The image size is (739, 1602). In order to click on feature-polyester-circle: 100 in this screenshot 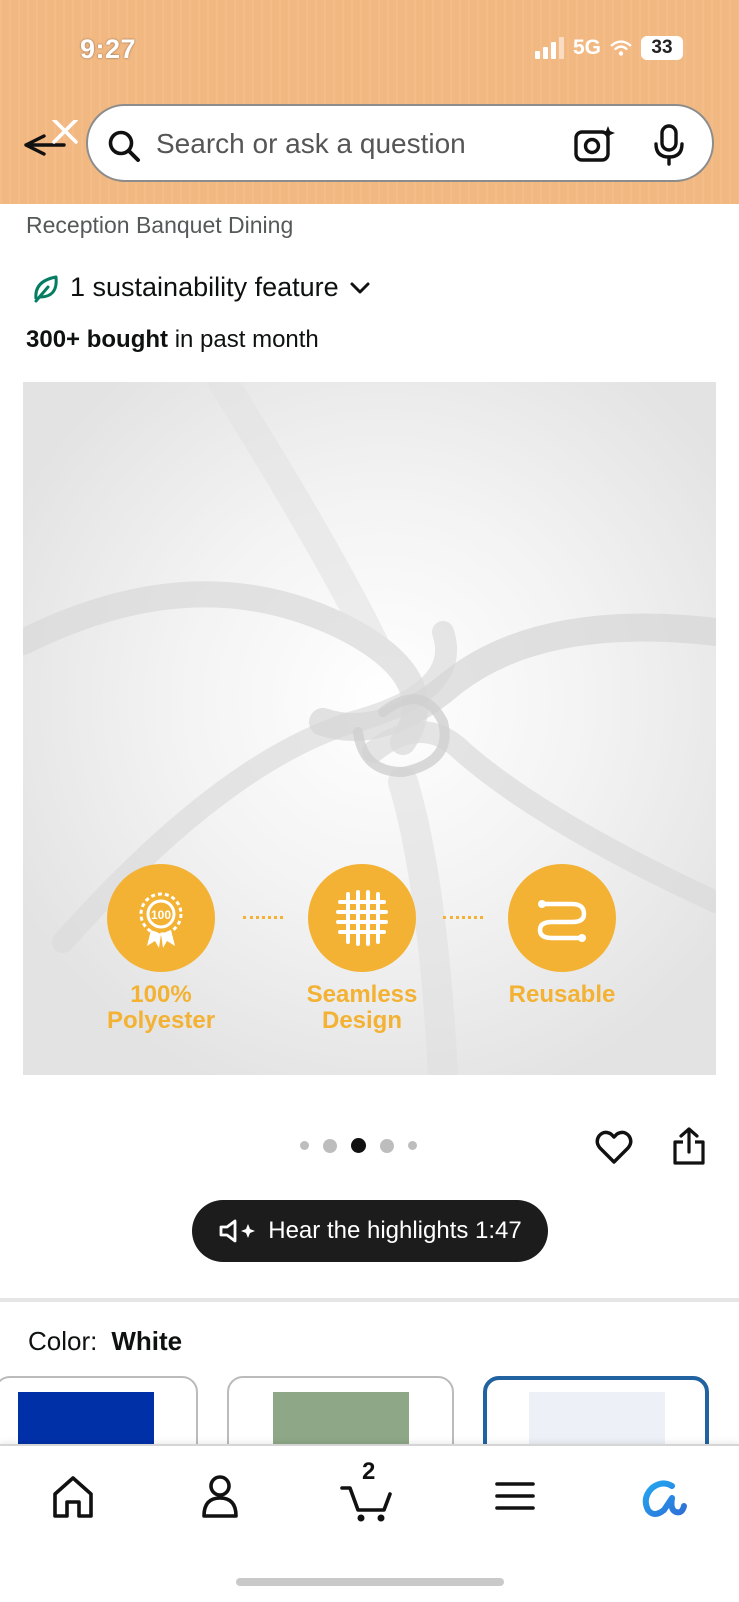, I will do `click(161, 918)`.